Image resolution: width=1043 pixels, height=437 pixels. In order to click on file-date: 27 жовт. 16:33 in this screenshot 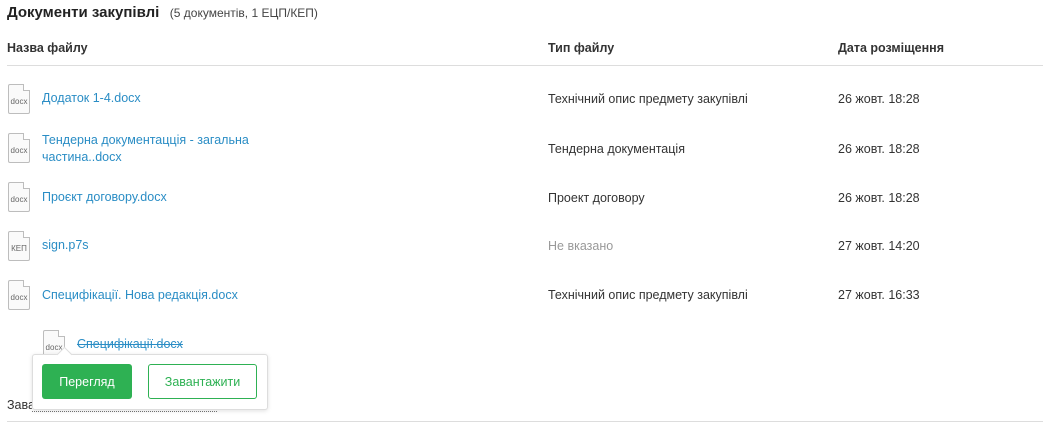, I will do `click(879, 295)`.